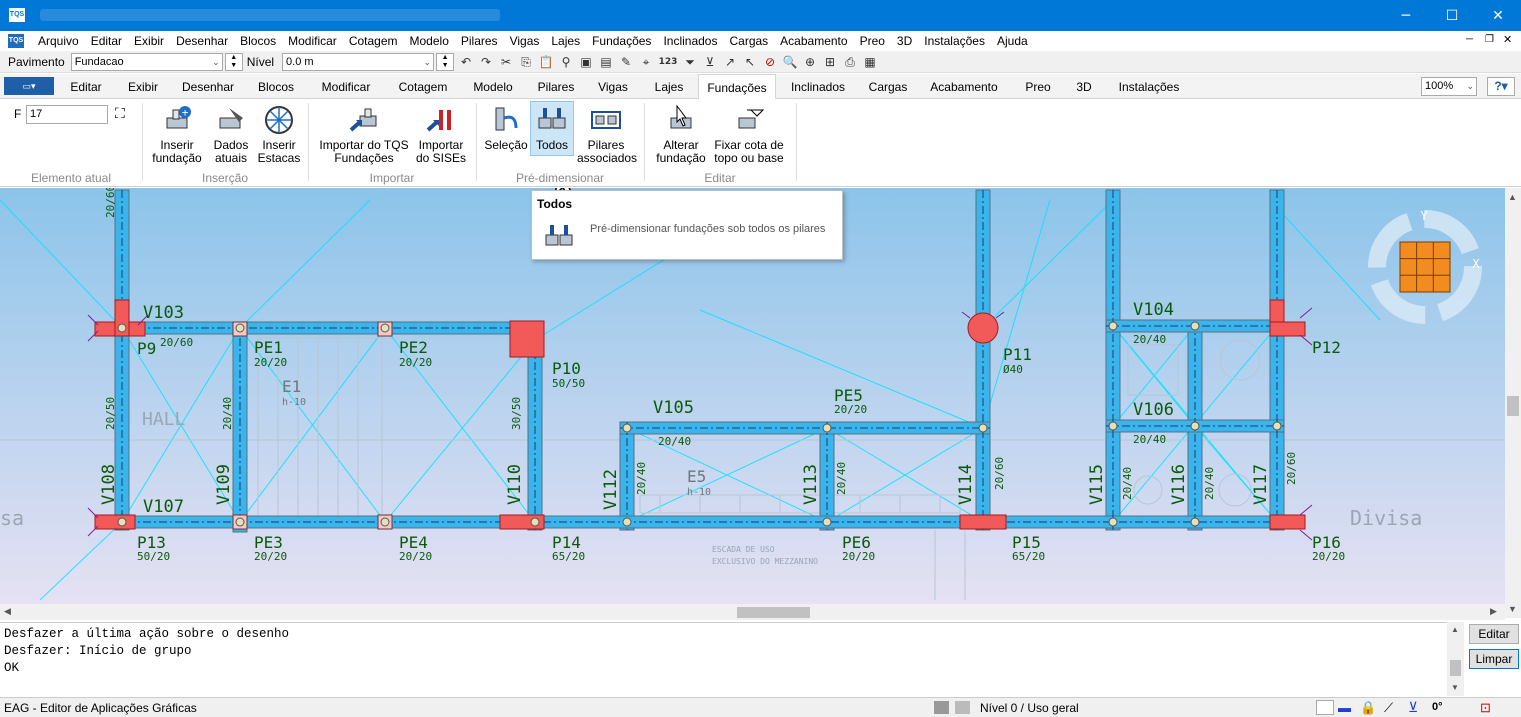  I want to click on todos-button: Todos, so click(552, 128).